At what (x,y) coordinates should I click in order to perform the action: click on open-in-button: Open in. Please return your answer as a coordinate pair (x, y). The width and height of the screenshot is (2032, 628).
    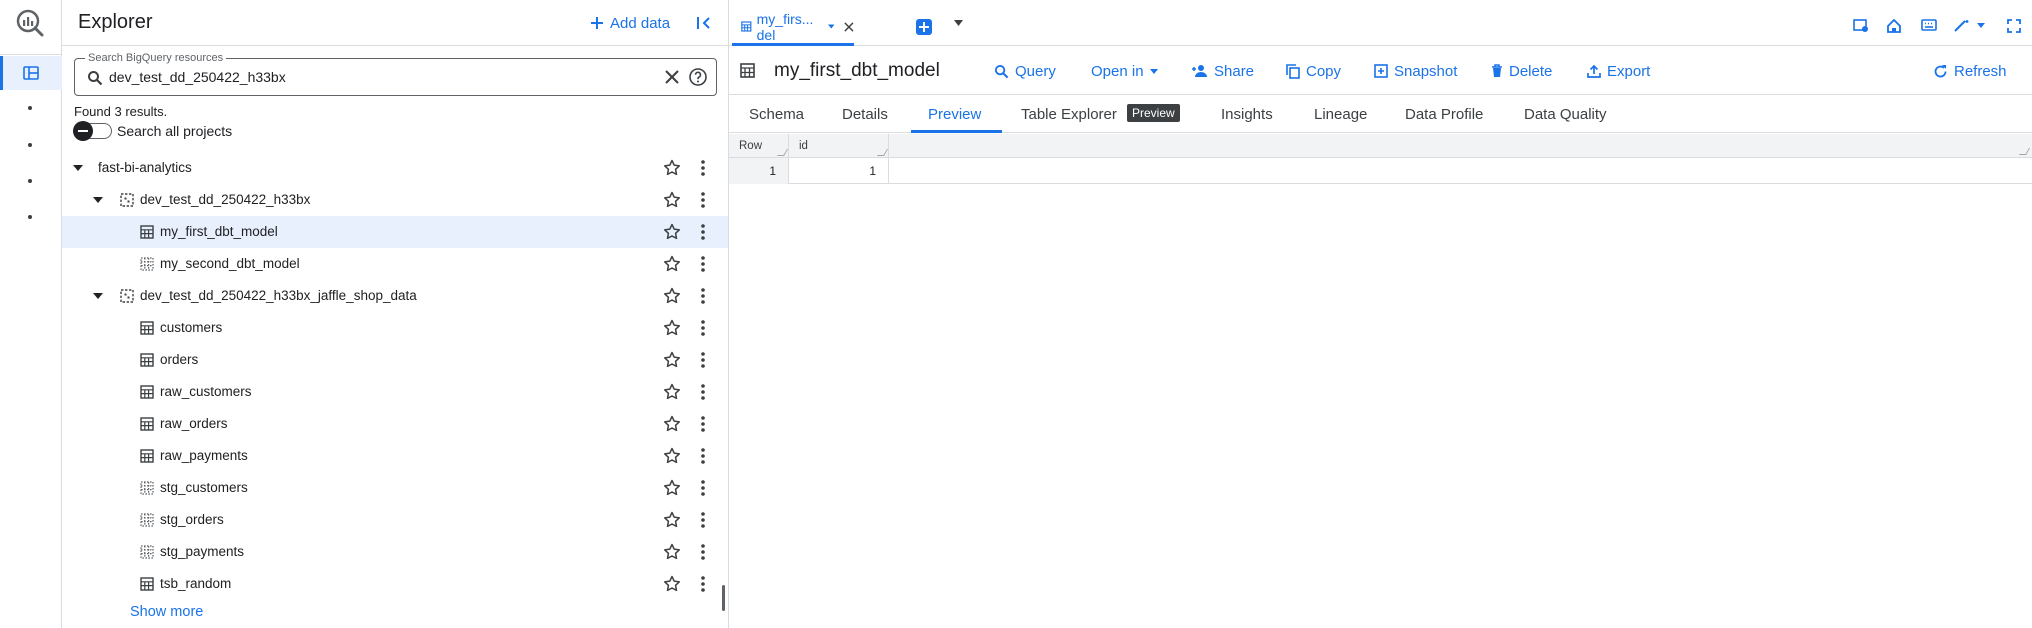
    Looking at the image, I should click on (1124, 71).